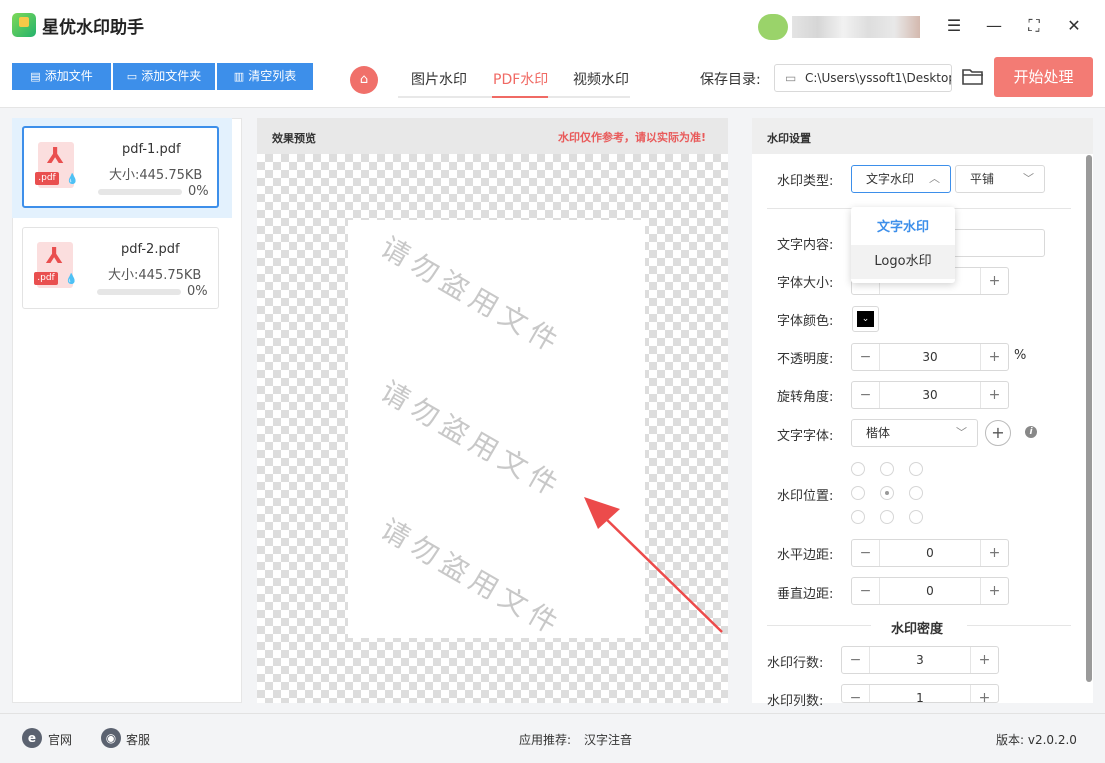 This screenshot has width=1105, height=763. What do you see at coordinates (150, 249) in the screenshot?
I see `file-name: pdf-2.pdf` at bounding box center [150, 249].